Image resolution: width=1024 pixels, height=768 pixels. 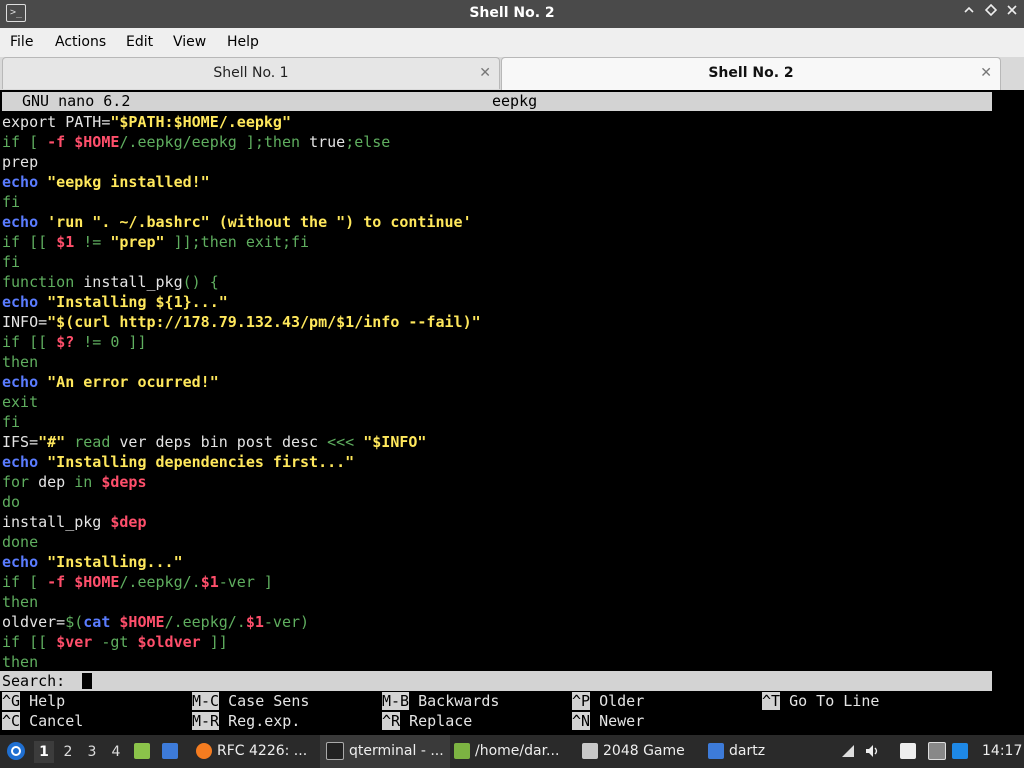 I want to click on network-icon, so click(x=848, y=751).